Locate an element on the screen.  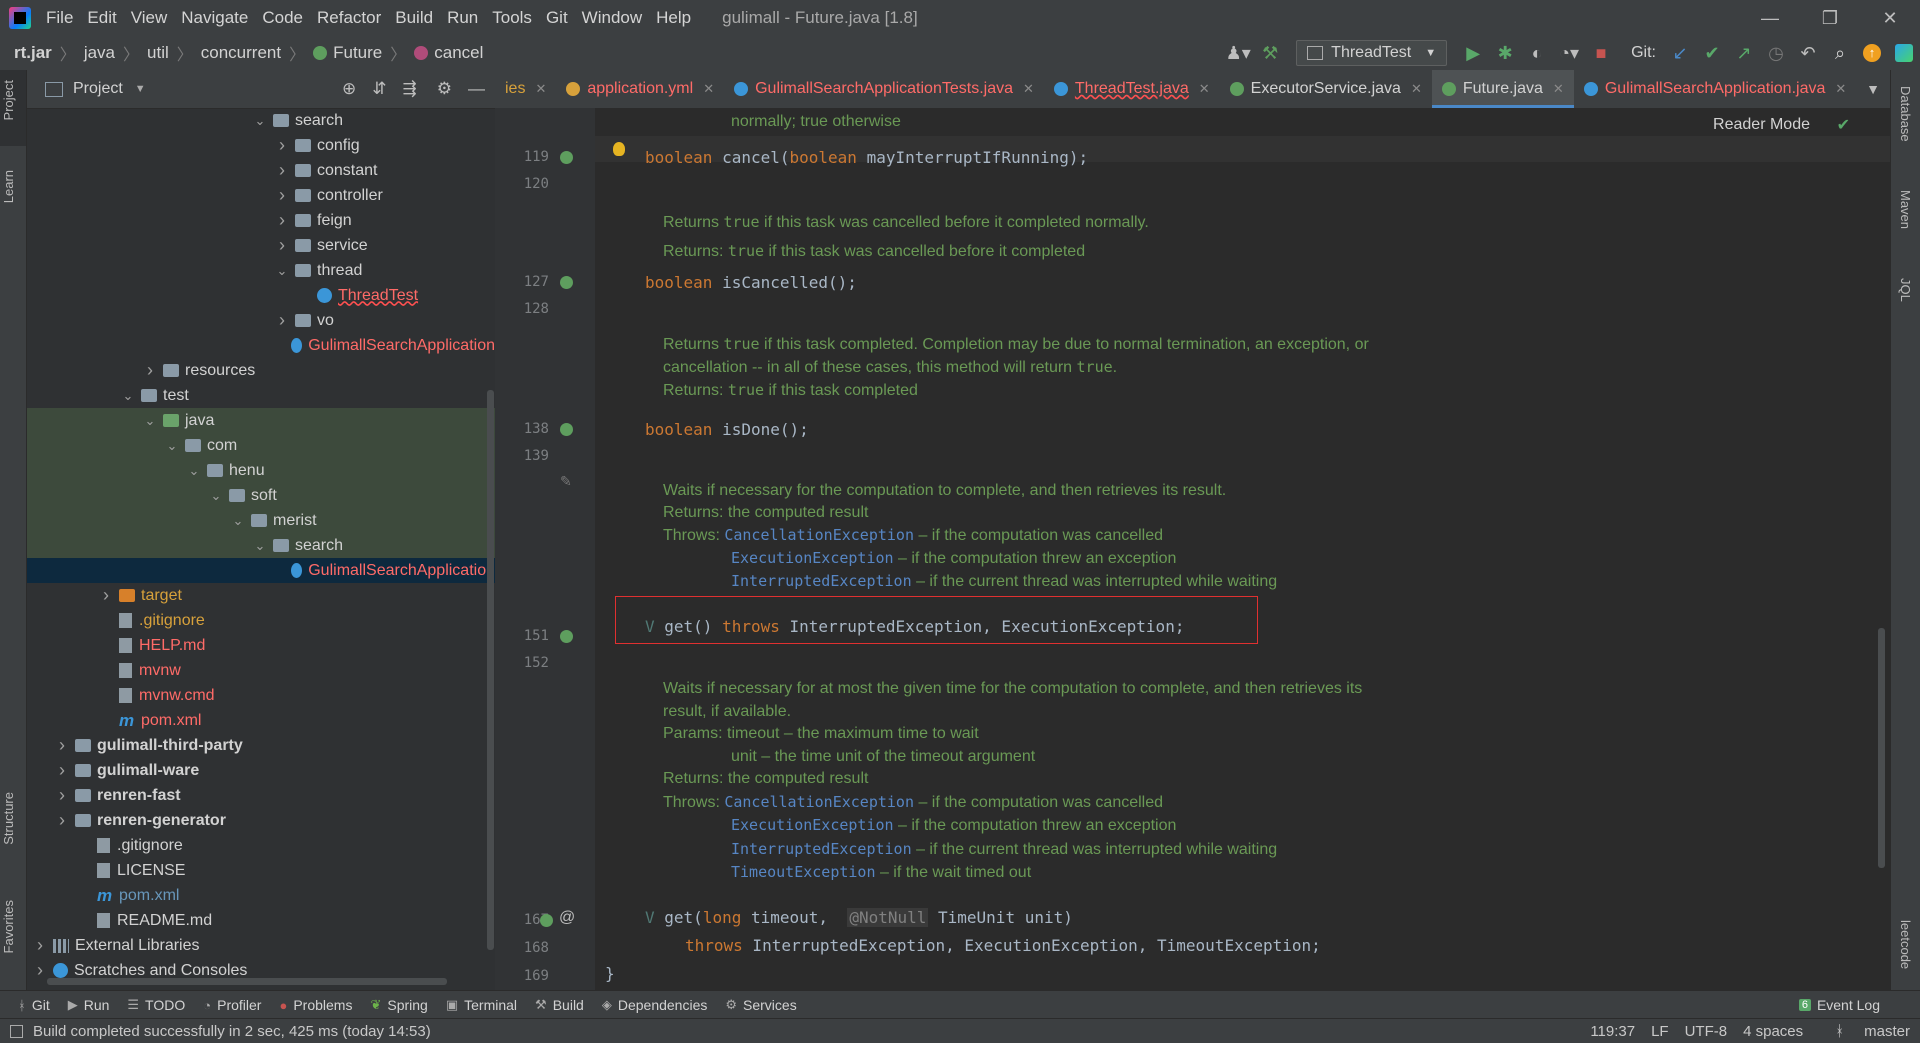
tree-node: › constant is located at coordinates (261, 170).